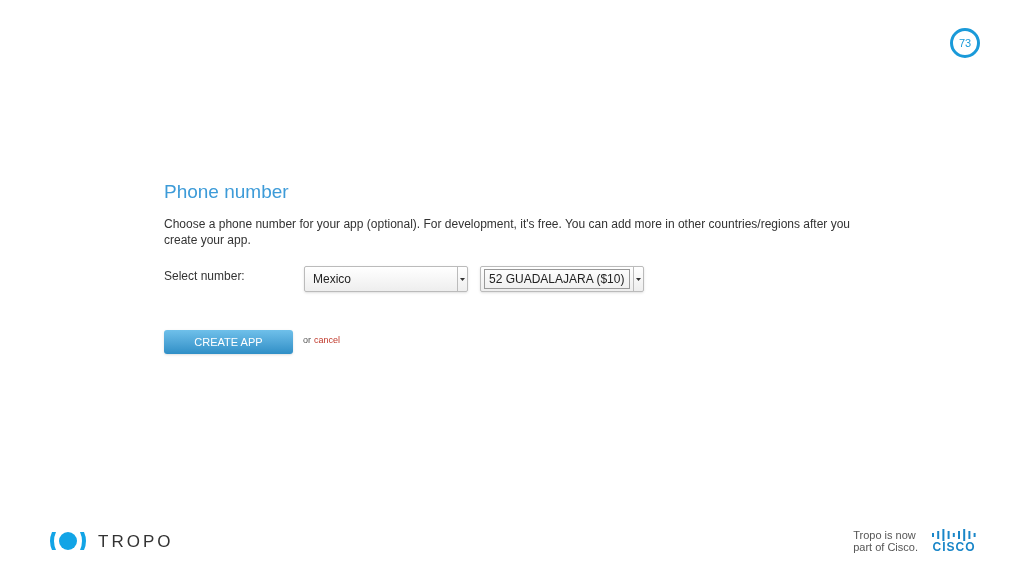 This screenshot has width=1024, height=576. Describe the element at coordinates (954, 547) in the screenshot. I see `partner-logo-text: CISCO` at that location.